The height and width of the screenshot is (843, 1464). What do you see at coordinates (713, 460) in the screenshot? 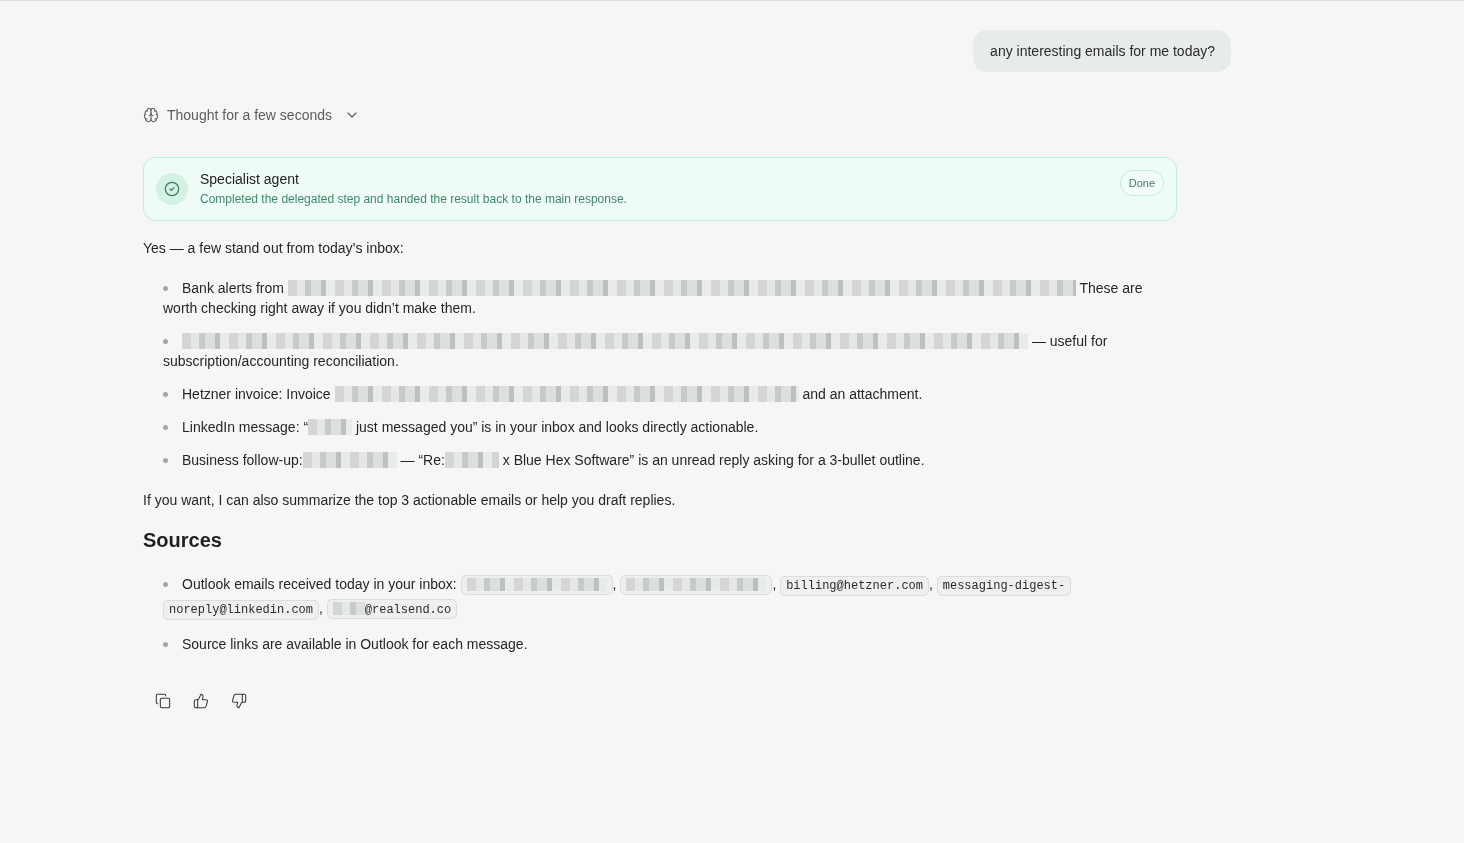
I see `response-text: x Blue Hex Software” is an unread reply asking for a 3-bullet outline.` at bounding box center [713, 460].